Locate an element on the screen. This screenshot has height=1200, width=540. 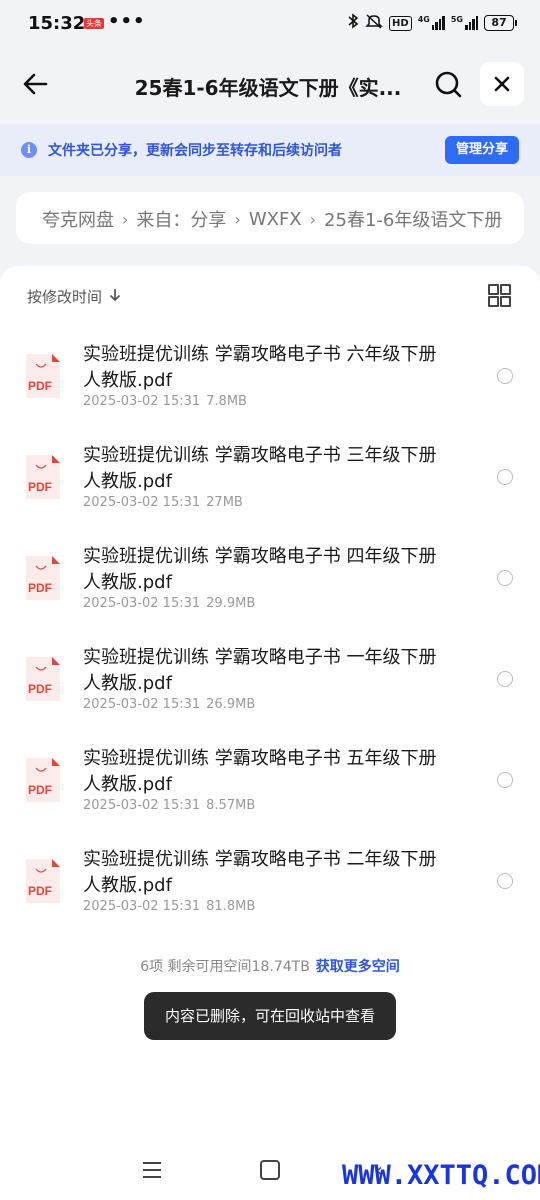
storage-summary: 6项 剩余可用空间18.74TB 获取更多空间 is located at coordinates (270, 966).